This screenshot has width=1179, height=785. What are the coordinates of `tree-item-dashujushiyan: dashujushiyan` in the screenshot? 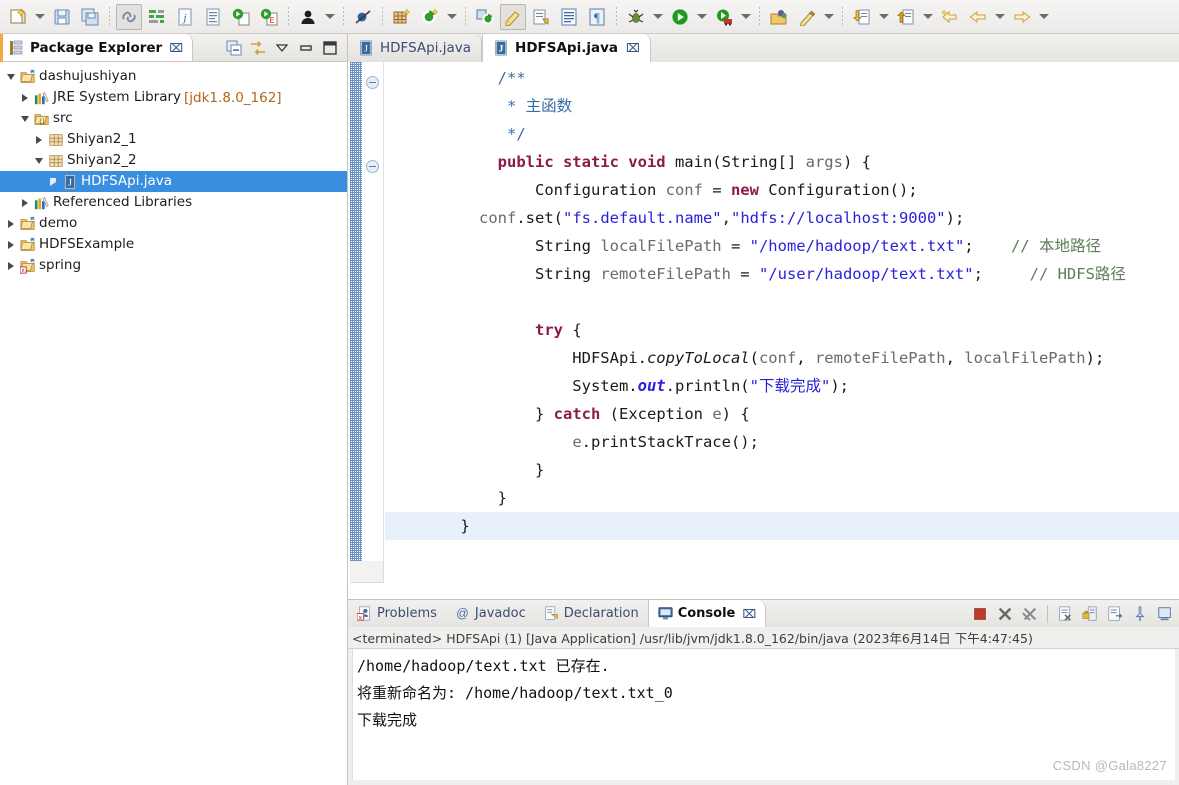 It's located at (173, 76).